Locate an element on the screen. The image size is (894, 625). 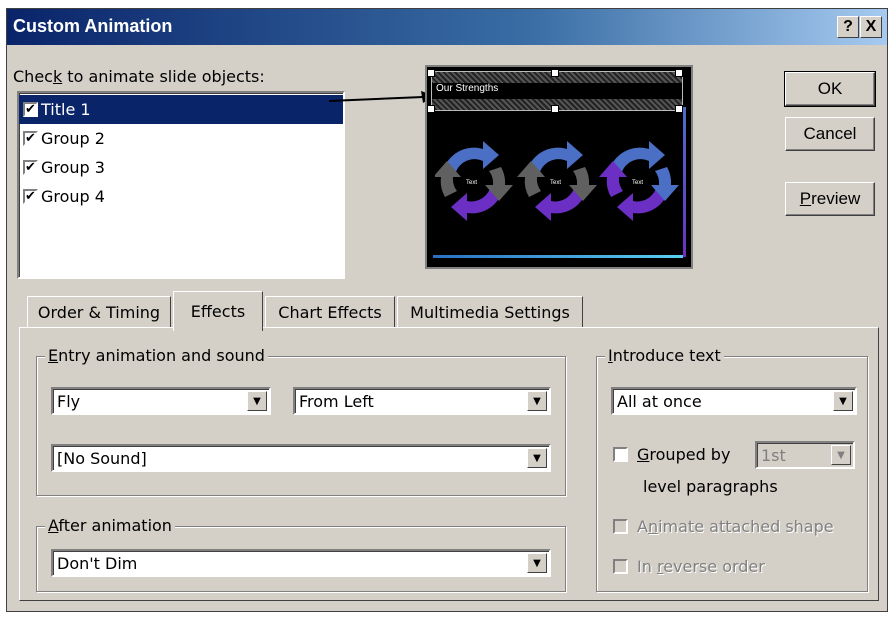
grouped-by-row: Grouped by is located at coordinates (671, 454).